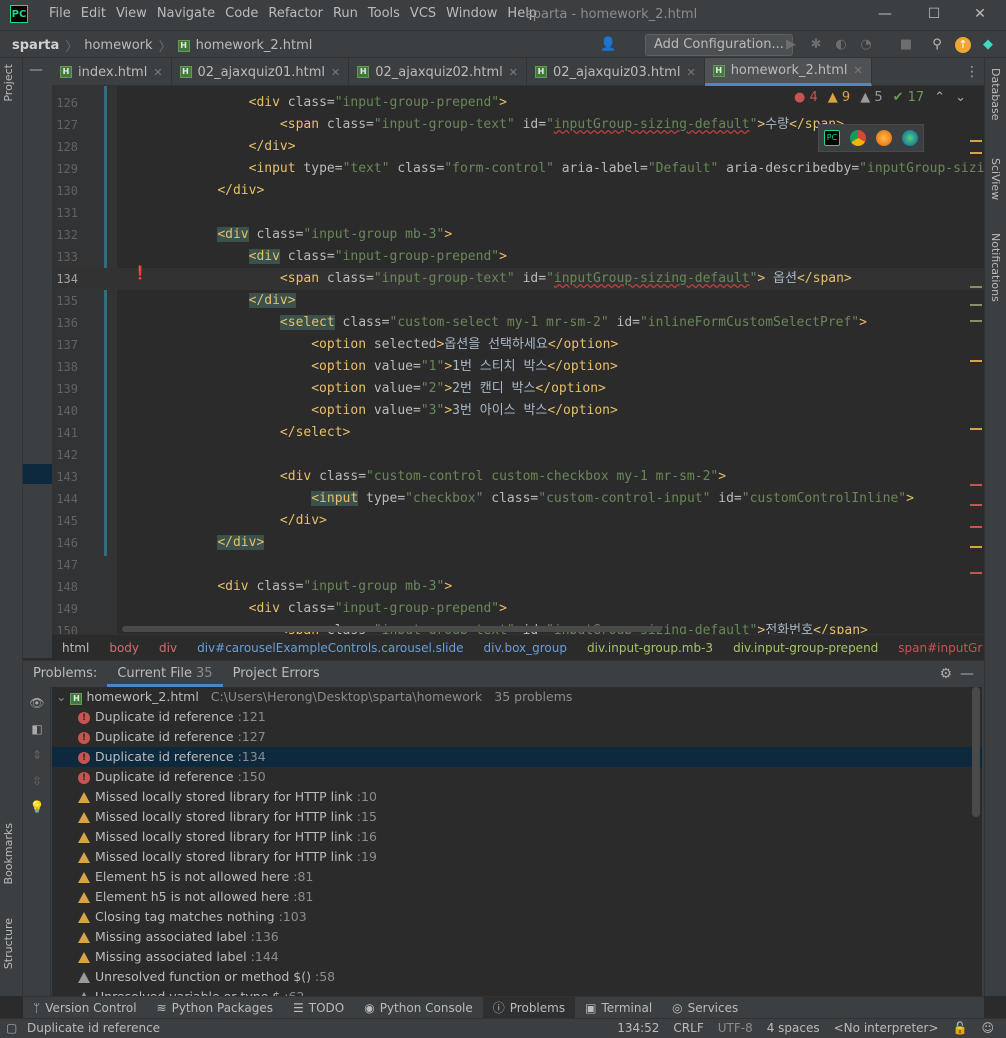  I want to click on code-line: 146 </div>, so click(518, 543).